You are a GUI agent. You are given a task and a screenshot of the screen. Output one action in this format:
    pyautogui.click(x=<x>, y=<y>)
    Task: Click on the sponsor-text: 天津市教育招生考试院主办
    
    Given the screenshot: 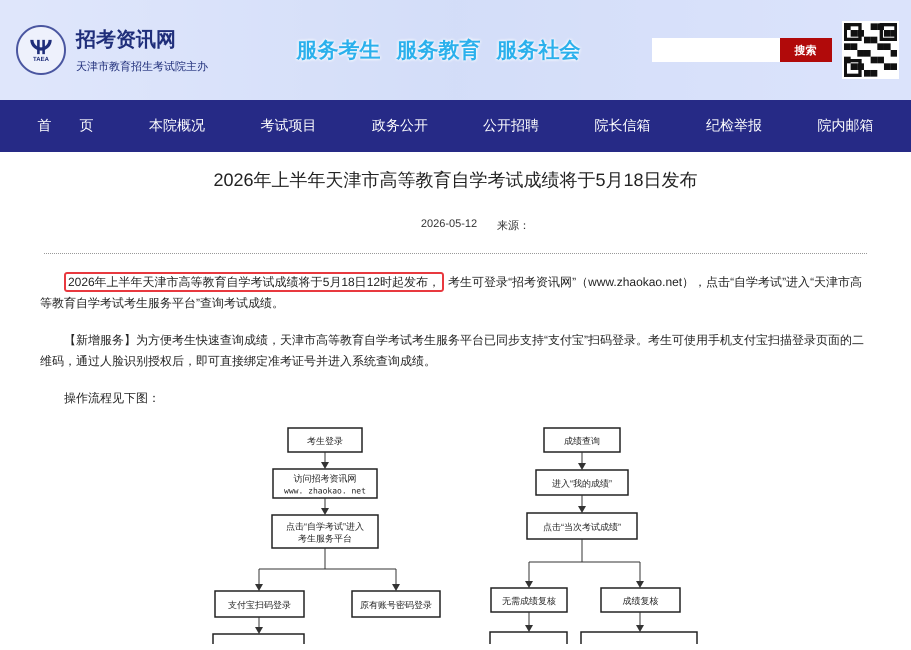 What is the action you would take?
    pyautogui.click(x=142, y=67)
    